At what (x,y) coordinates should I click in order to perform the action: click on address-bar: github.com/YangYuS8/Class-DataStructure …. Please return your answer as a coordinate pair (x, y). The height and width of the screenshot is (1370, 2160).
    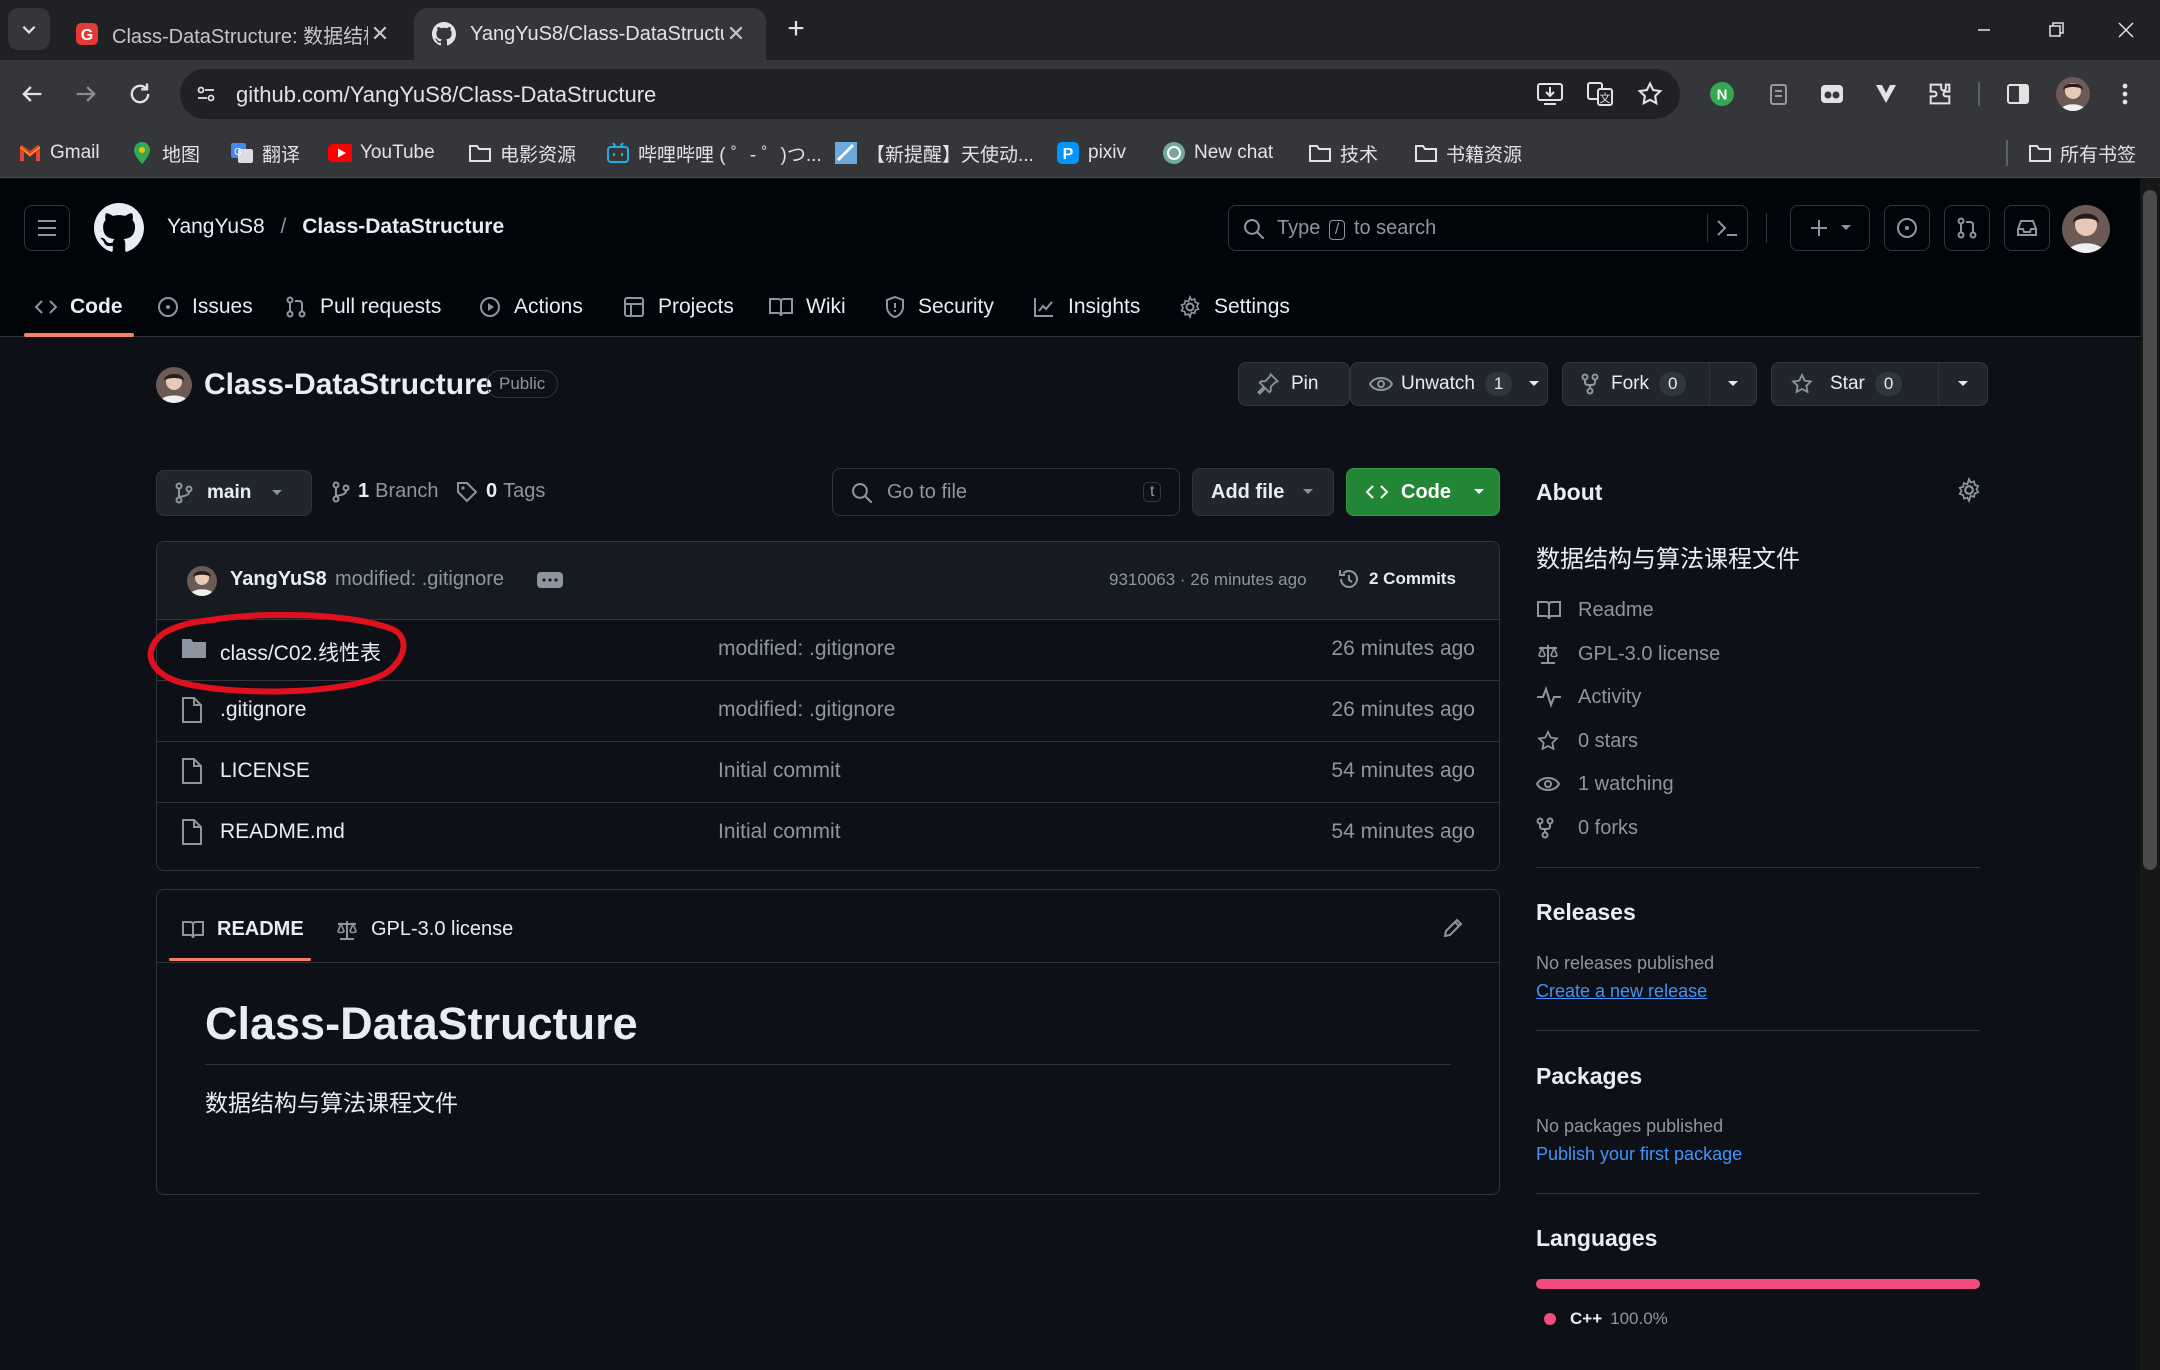
    Looking at the image, I should click on (930, 94).